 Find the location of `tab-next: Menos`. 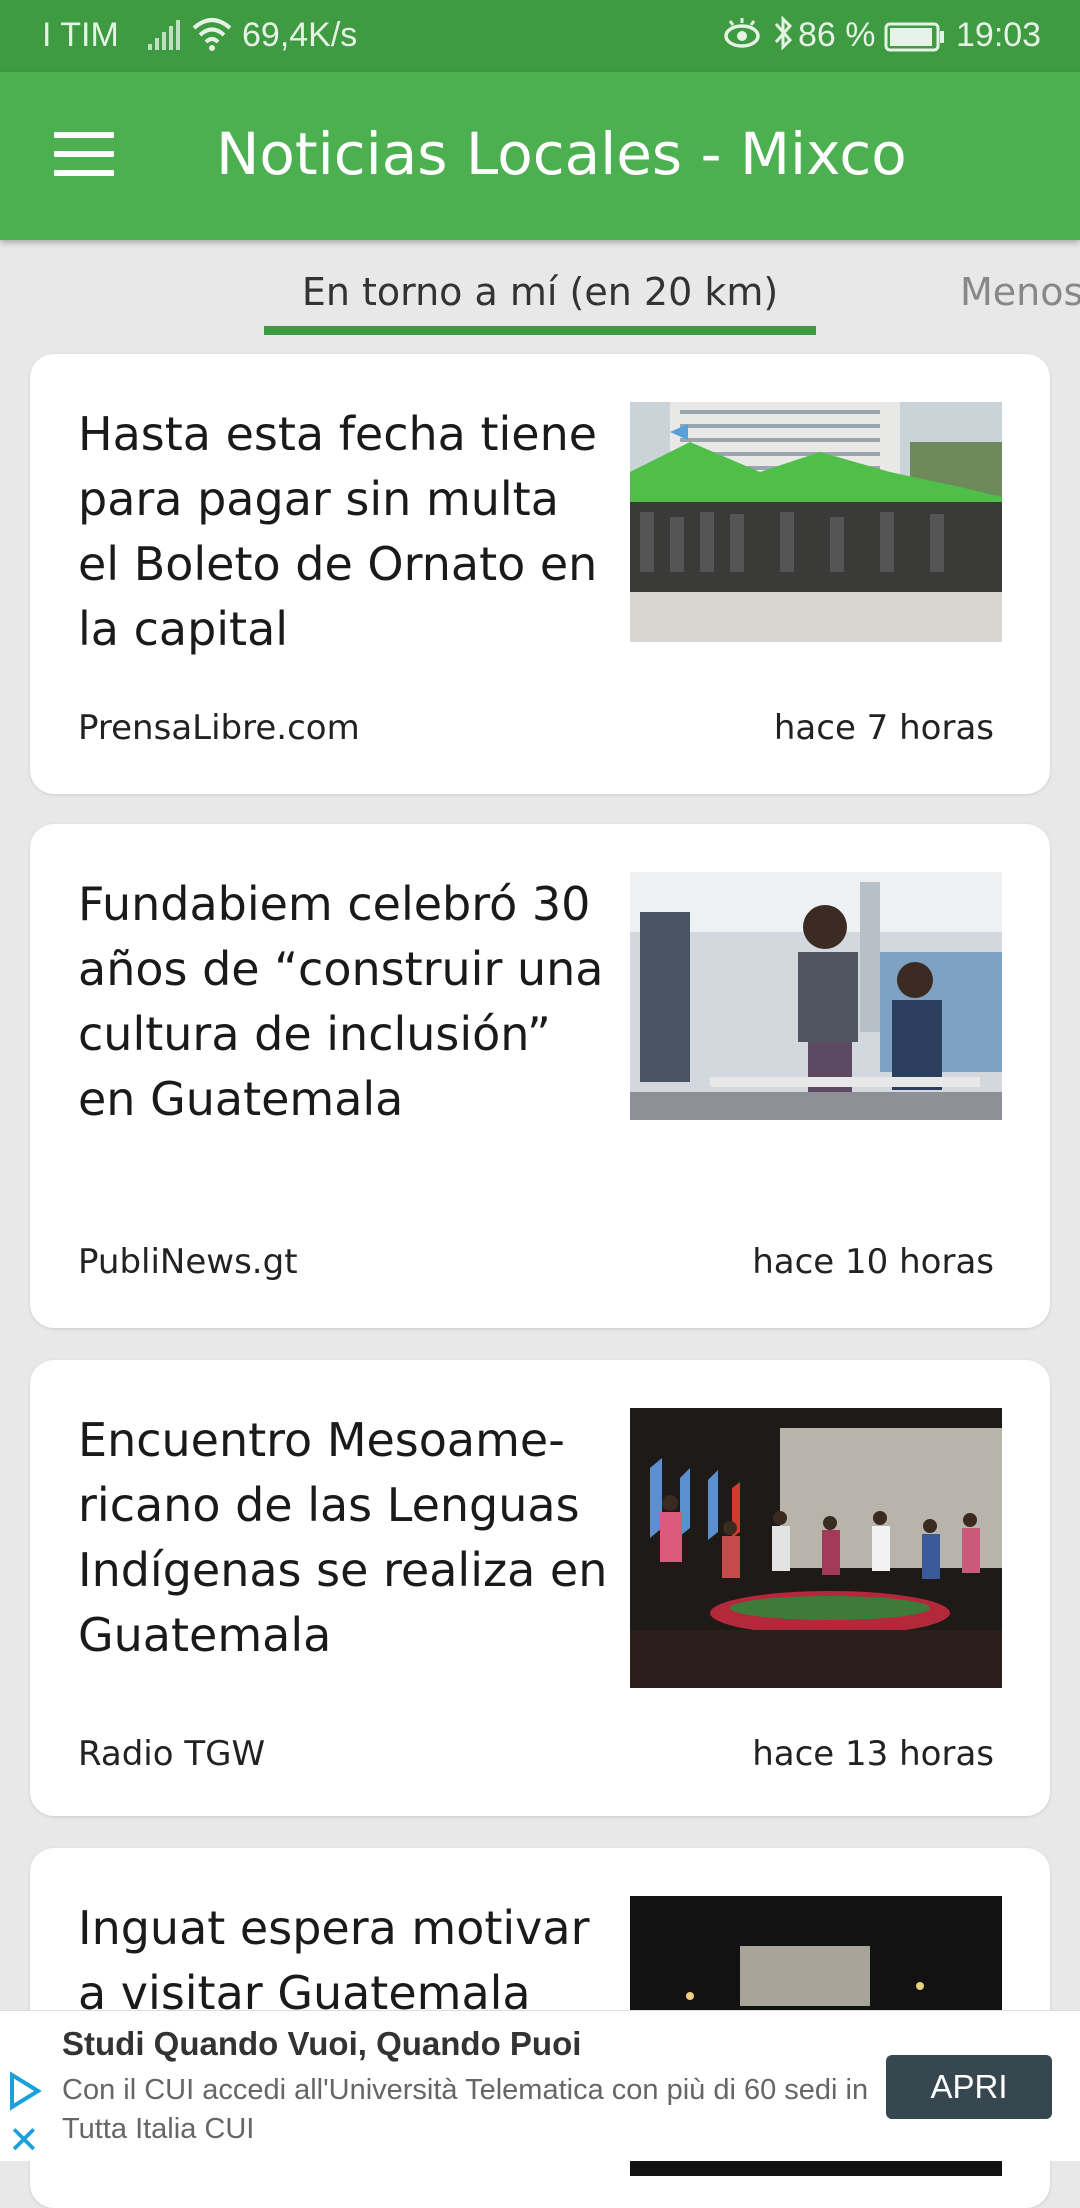

tab-next: Menos is located at coordinates (1020, 292).